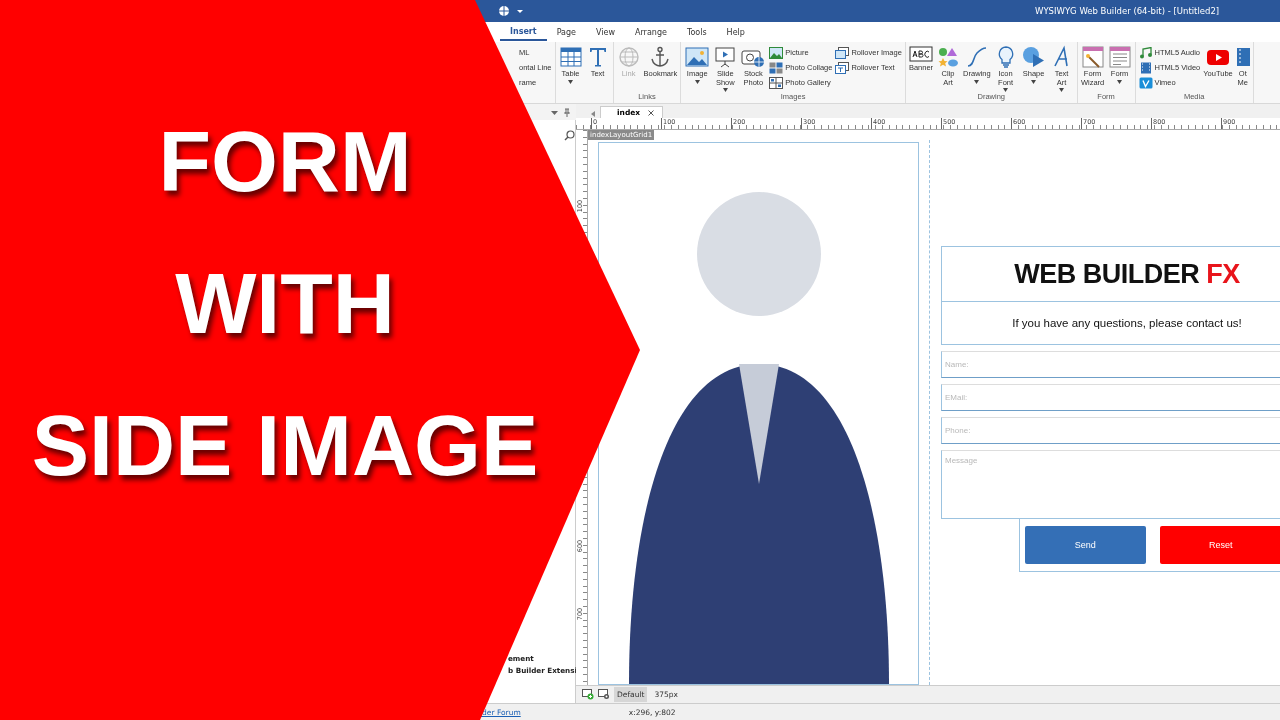 Image resolution: width=1280 pixels, height=720 pixels. Describe the element at coordinates (920, 54) in the screenshot. I see `abc-icon` at that location.